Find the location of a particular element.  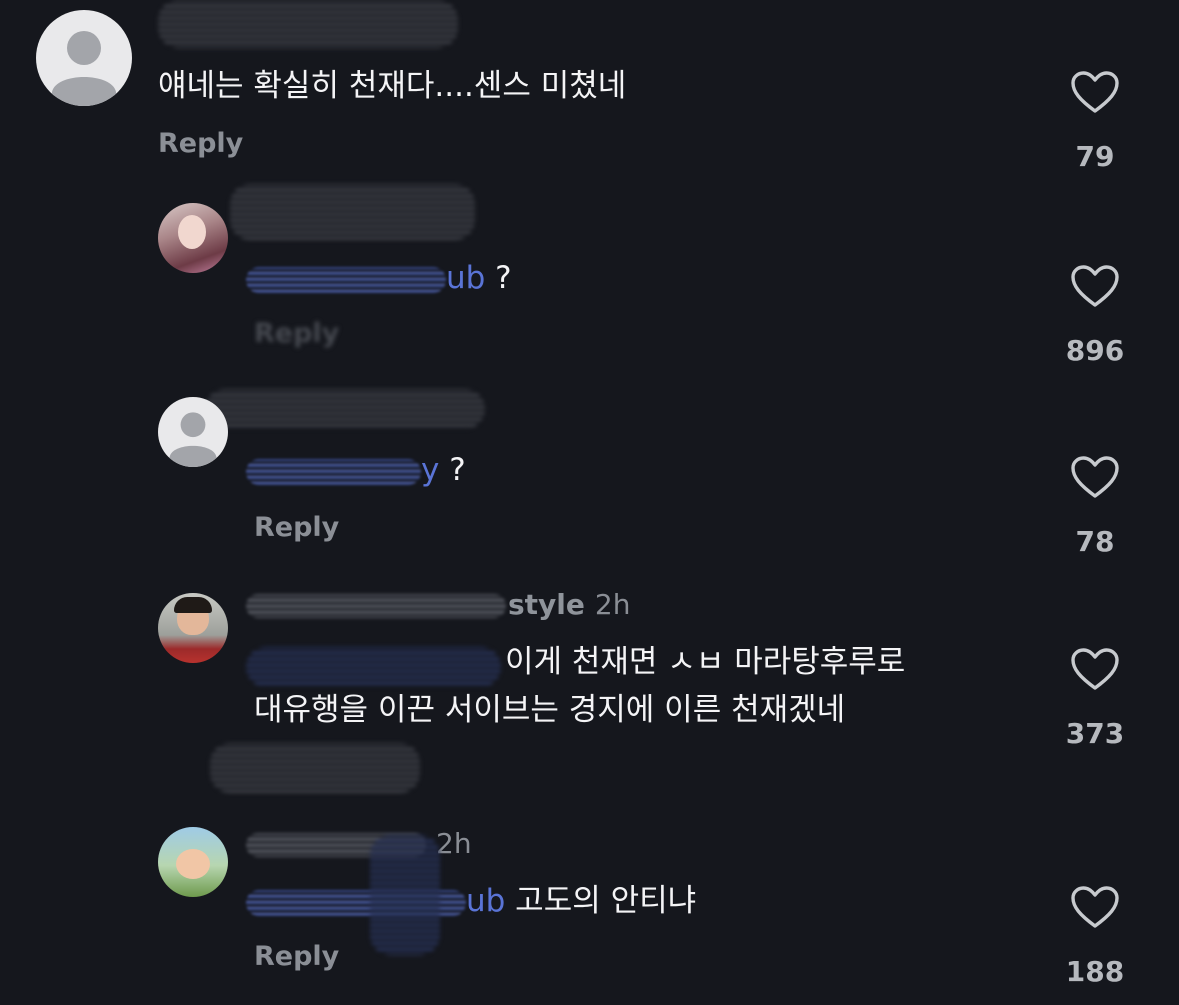

like-button: 188 is located at coordinates (1095, 936).